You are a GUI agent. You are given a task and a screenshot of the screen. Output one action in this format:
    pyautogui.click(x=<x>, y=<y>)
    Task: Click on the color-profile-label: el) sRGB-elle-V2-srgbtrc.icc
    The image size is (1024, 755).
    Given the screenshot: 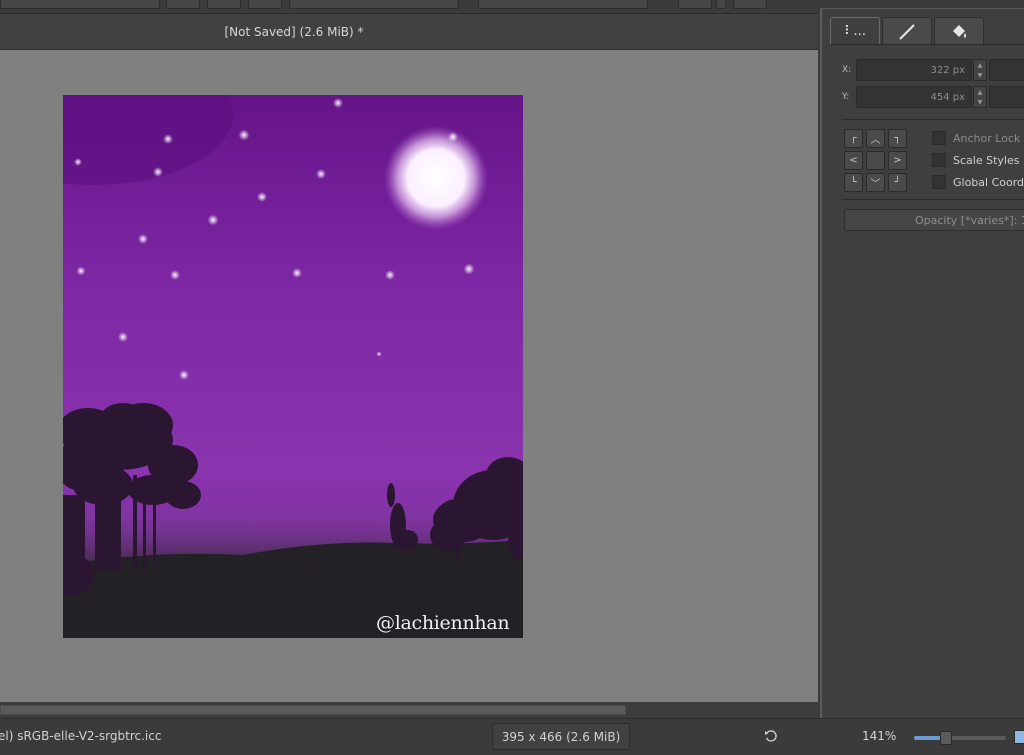 What is the action you would take?
    pyautogui.click(x=81, y=736)
    